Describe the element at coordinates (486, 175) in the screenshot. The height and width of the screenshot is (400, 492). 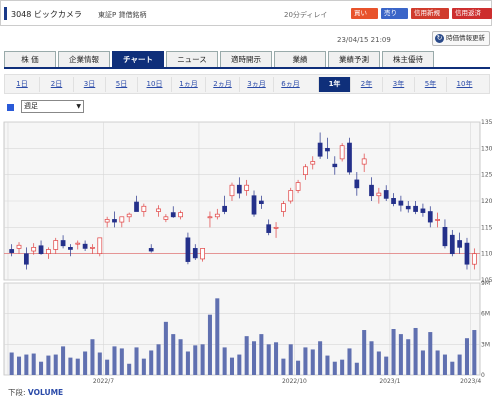
I see `price-tick-label: 1250` at that location.